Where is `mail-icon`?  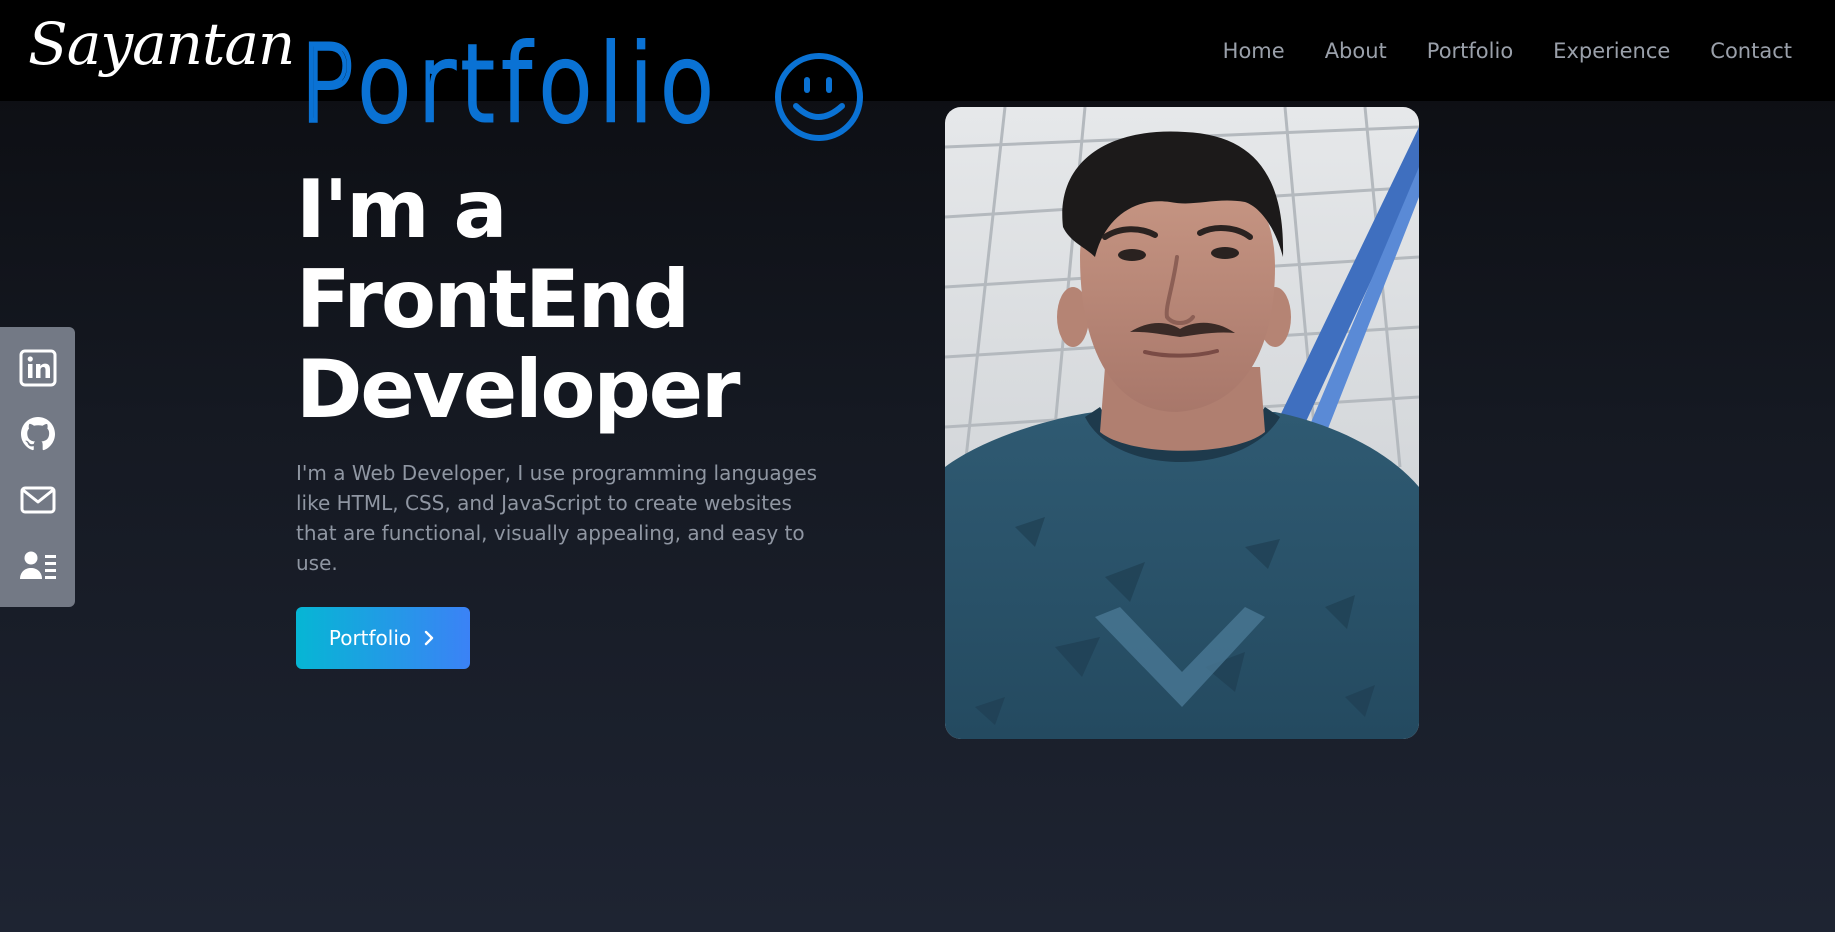
mail-icon is located at coordinates (37, 500).